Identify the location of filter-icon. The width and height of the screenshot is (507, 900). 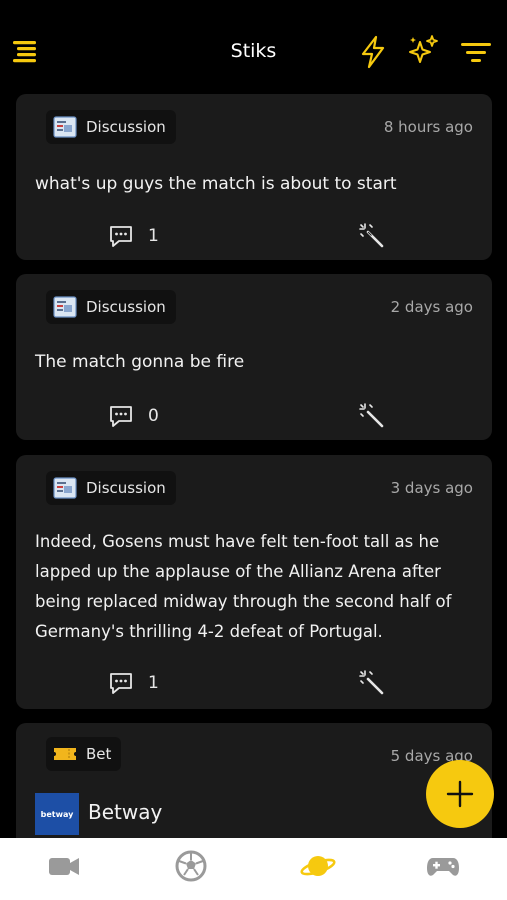
(476, 52).